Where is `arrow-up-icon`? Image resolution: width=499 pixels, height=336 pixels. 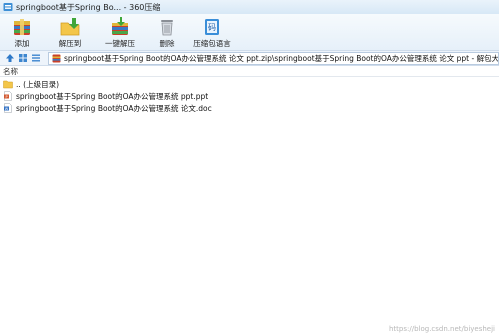
arrow-up-icon is located at coordinates (9, 58).